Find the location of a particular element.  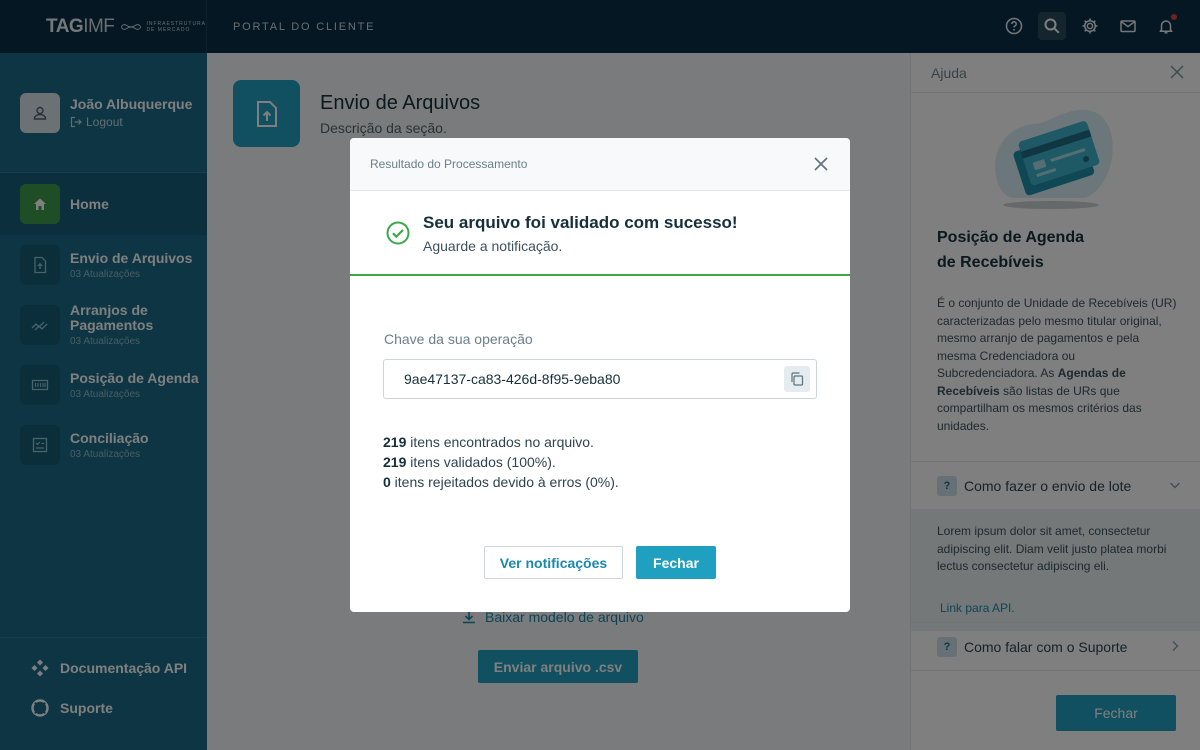

operation-key-label: Chave da sua operação is located at coordinates (458, 339).